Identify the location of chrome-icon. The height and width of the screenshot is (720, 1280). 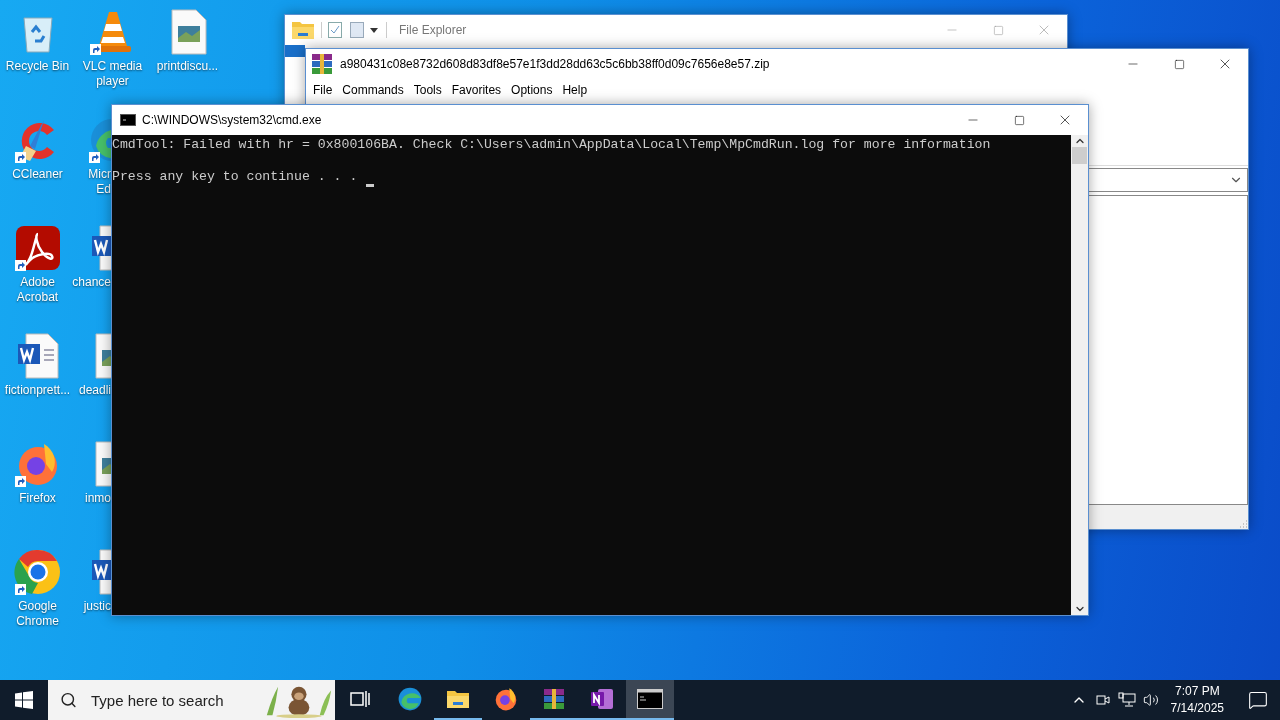
(37, 572).